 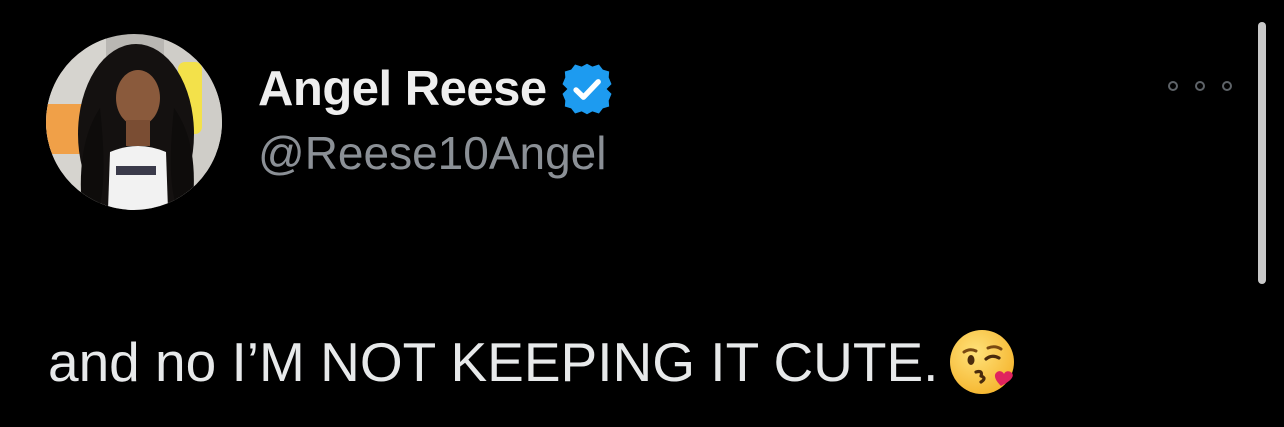 I want to click on tweet-body: and no I’M NOT KEEPING IT CUTE., so click(x=535, y=362).